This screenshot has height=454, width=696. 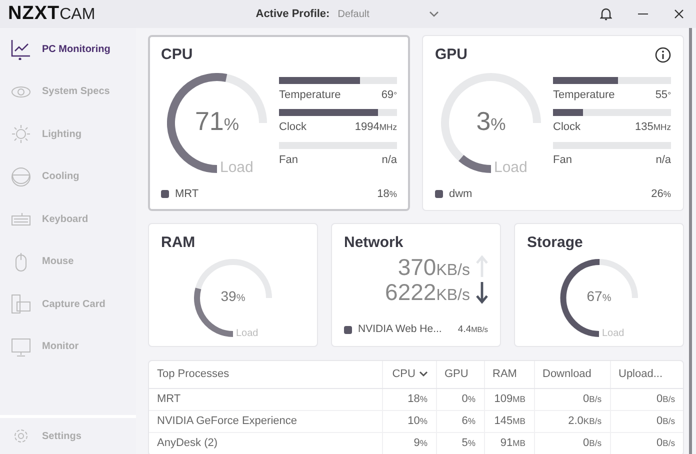 What do you see at coordinates (409, 399) in the screenshot?
I see `table-cell: 18%` at bounding box center [409, 399].